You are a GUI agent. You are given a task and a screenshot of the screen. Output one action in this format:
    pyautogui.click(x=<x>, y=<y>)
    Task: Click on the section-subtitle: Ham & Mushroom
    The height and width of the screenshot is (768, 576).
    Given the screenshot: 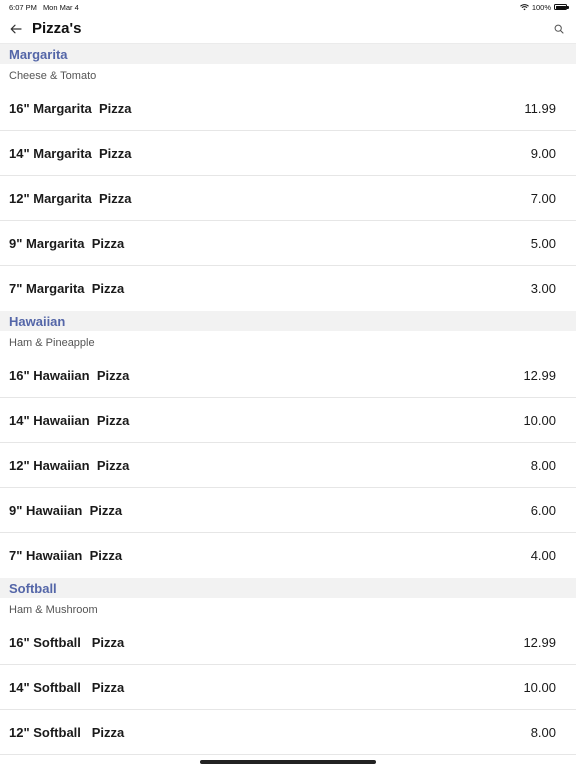 What is the action you would take?
    pyautogui.click(x=53, y=609)
    